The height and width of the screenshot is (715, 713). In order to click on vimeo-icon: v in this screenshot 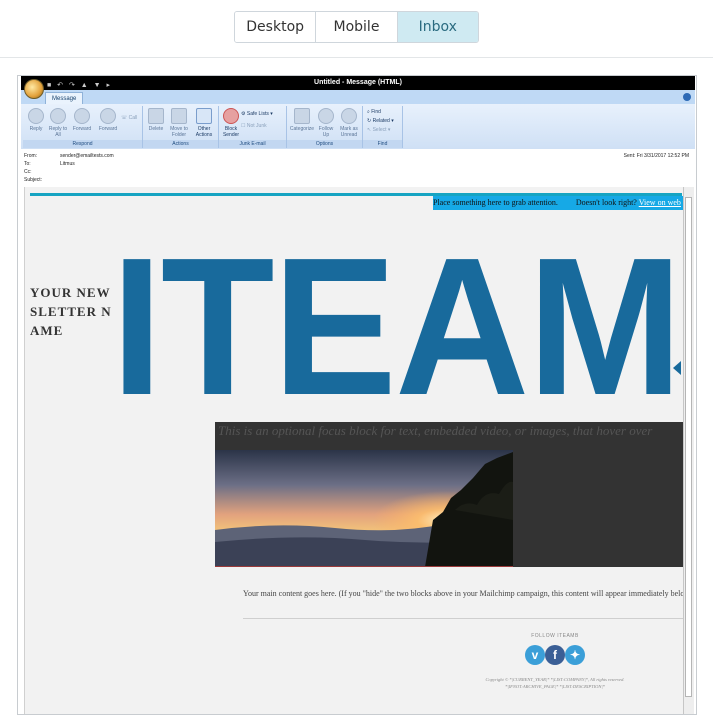, I will do `click(535, 655)`.